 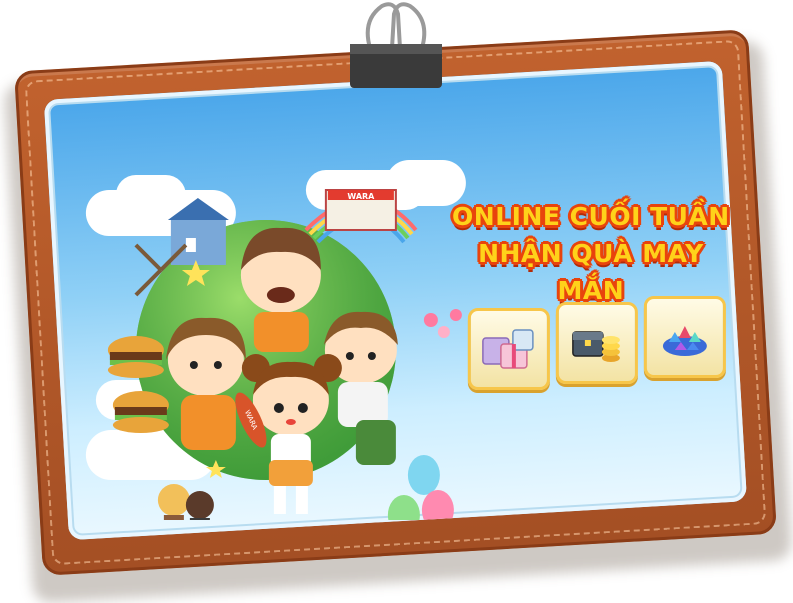 I want to click on reward-slot-coin-chest, so click(x=597, y=343).